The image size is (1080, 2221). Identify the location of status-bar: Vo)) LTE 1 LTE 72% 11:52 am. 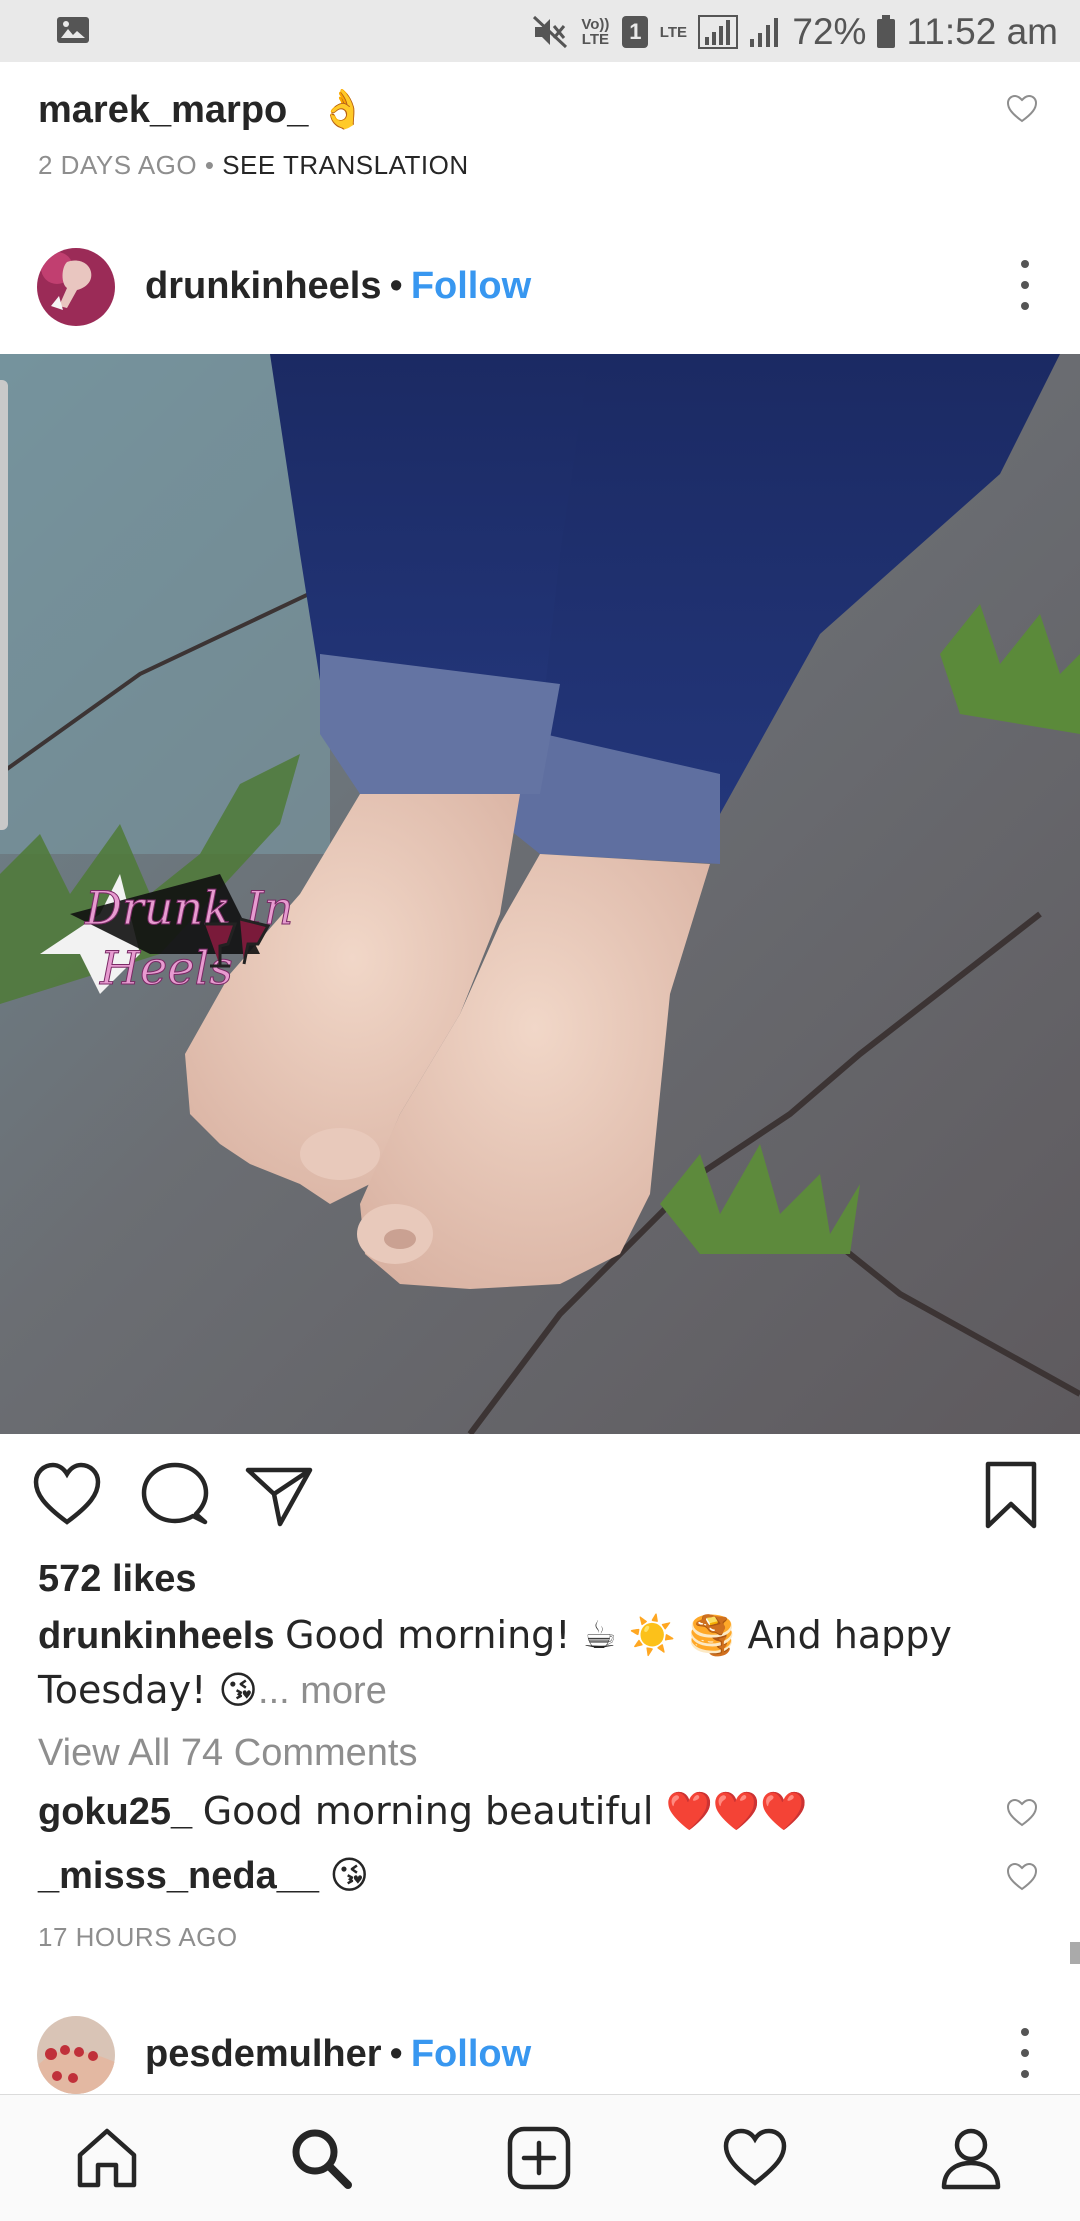
(540, 31).